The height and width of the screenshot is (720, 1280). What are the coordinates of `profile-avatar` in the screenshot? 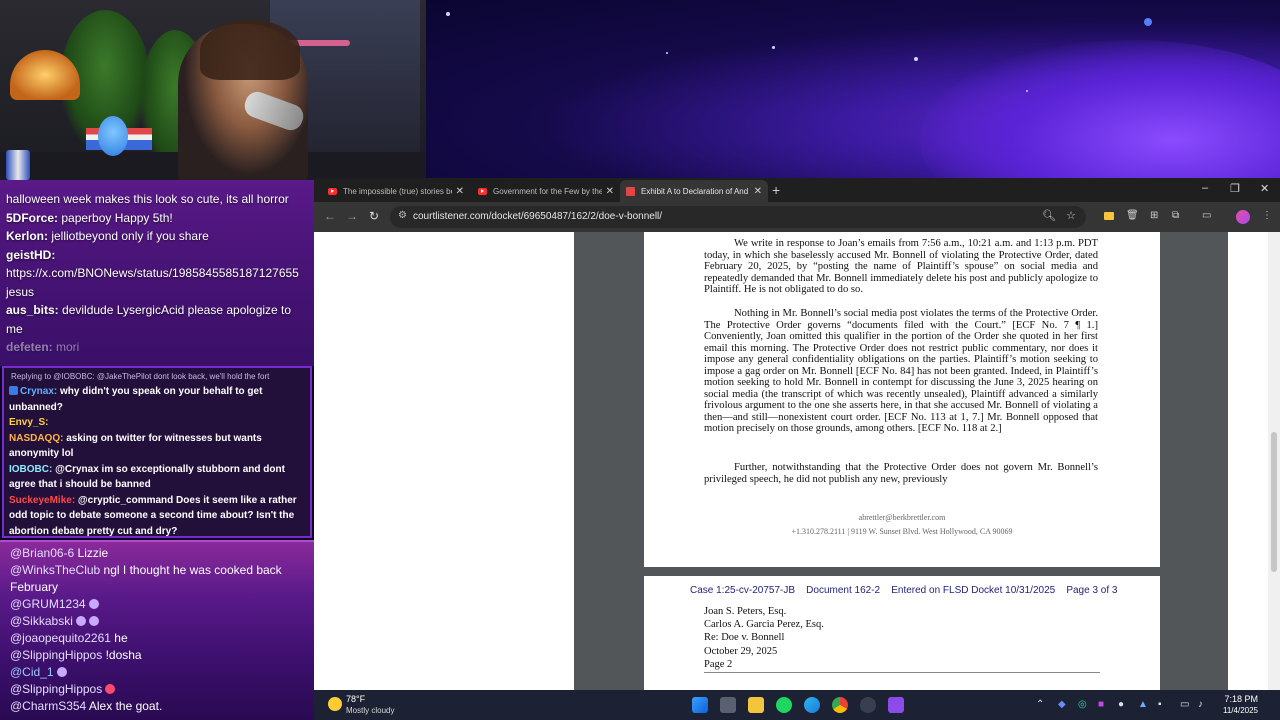 It's located at (1243, 217).